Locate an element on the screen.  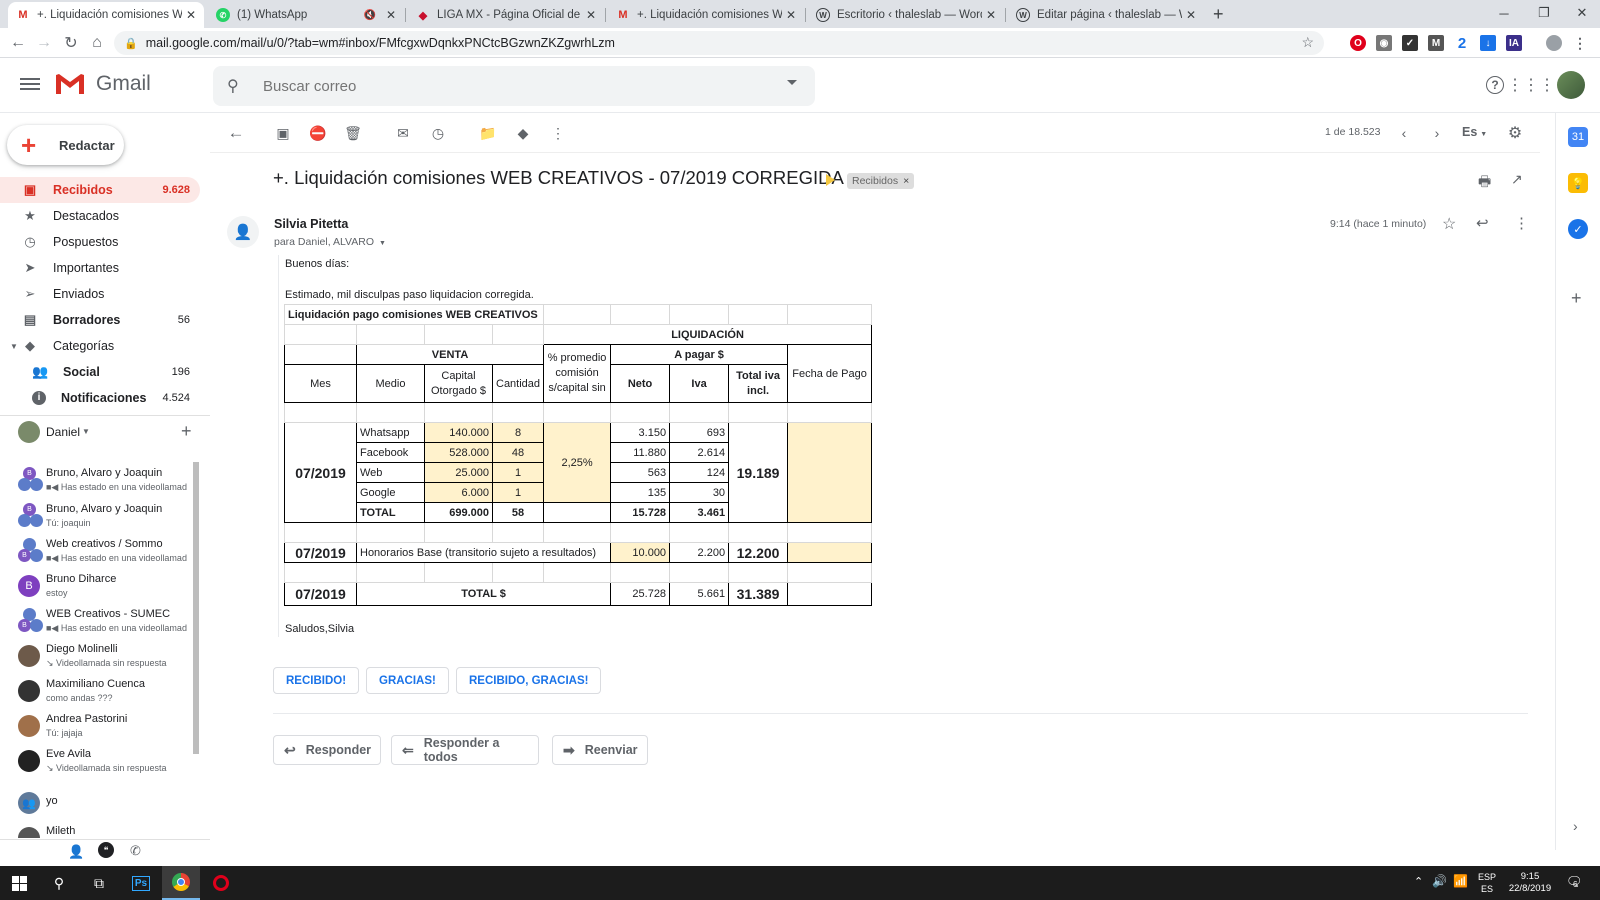
notification-center-icon: 🗨 6 is located at coordinates (1574, 882).